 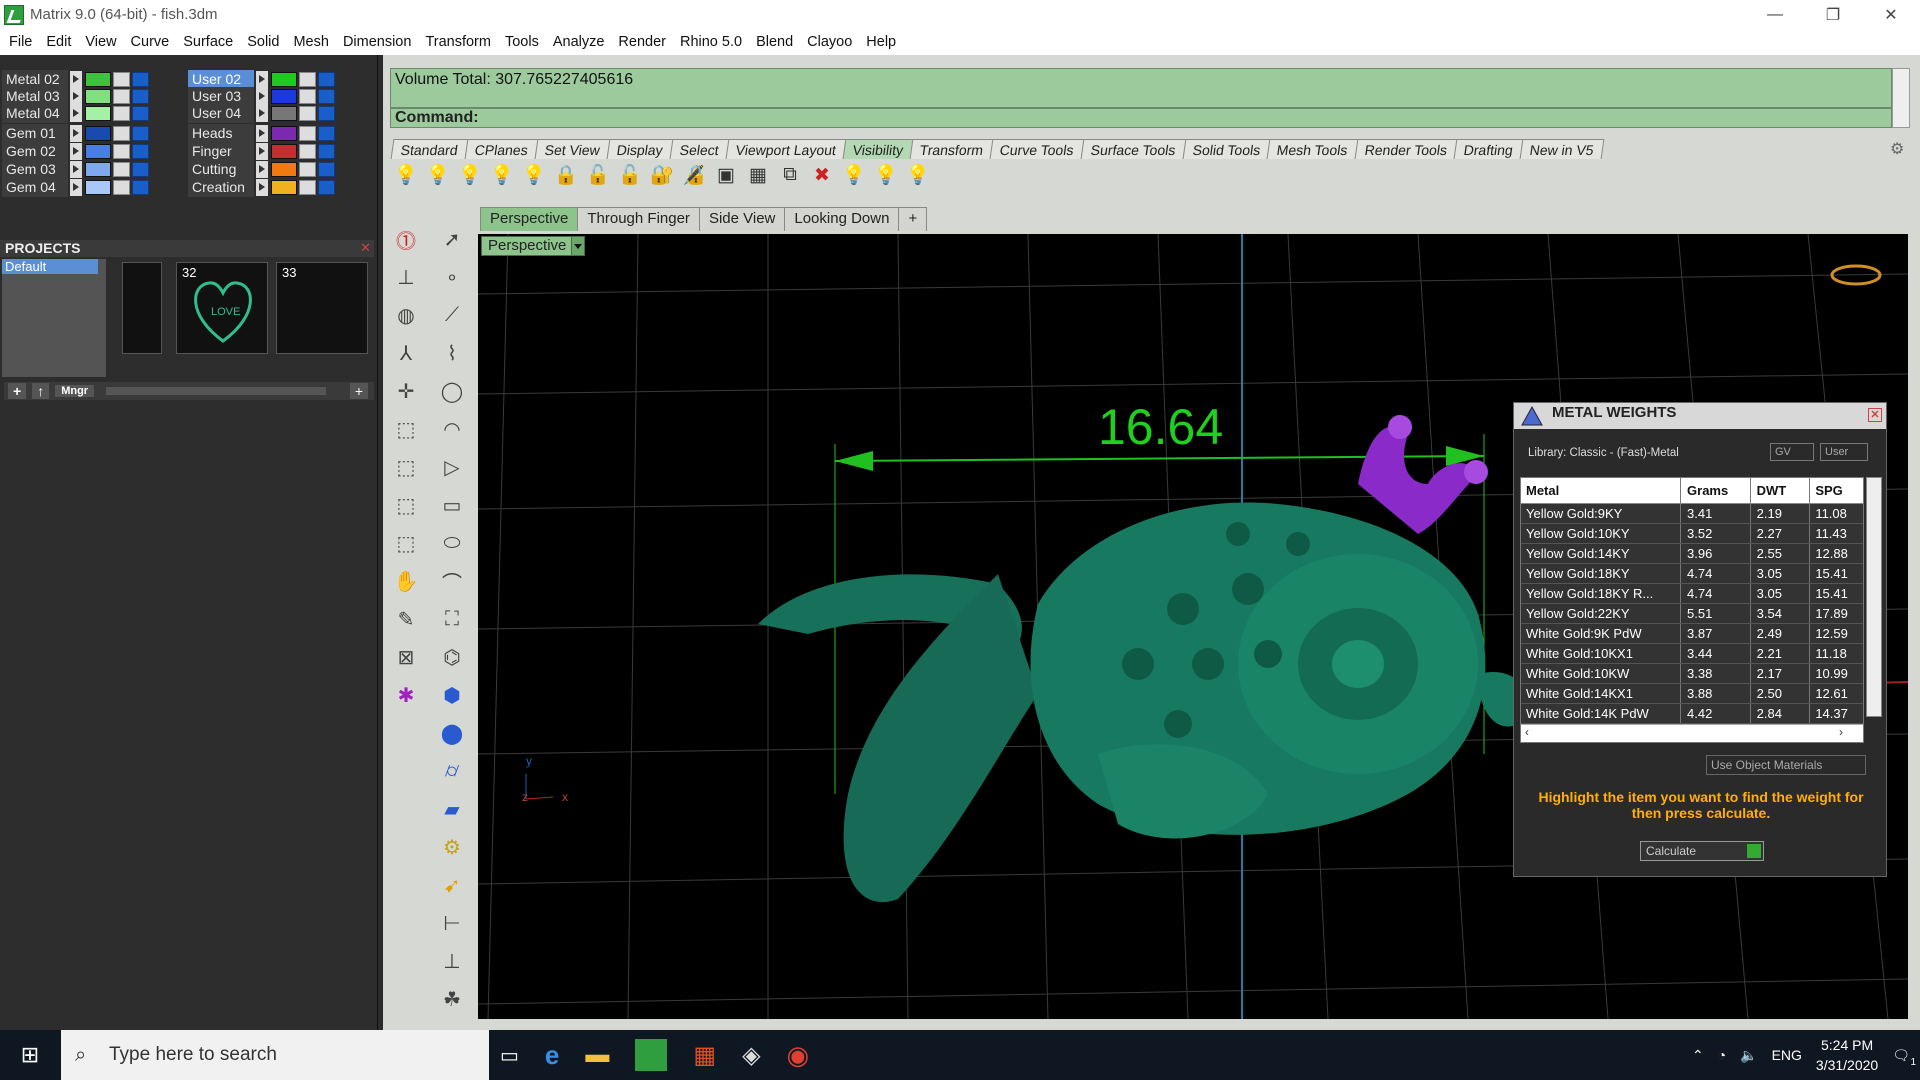 What do you see at coordinates (1875, 415) in the screenshot?
I see `close-icon: ✕` at bounding box center [1875, 415].